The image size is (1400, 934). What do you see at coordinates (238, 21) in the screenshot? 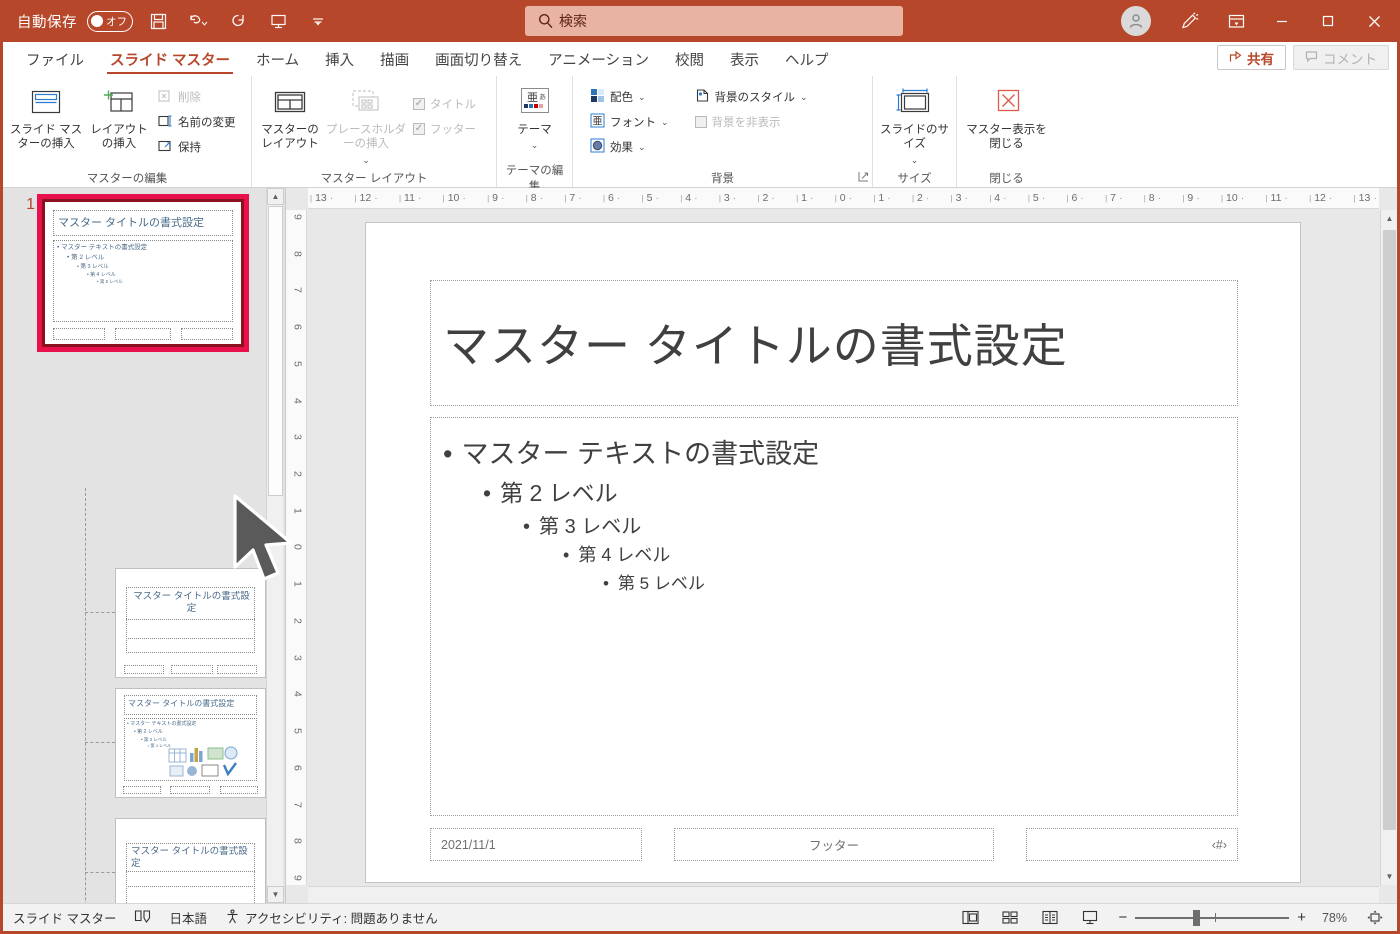
I see `redo-icon` at bounding box center [238, 21].